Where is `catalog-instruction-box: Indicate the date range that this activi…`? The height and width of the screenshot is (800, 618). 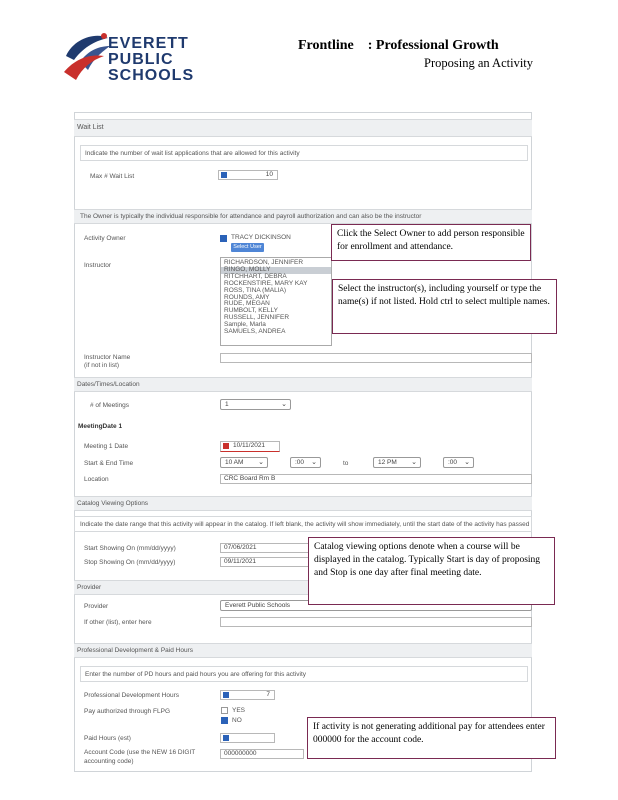 catalog-instruction-box: Indicate the date range that this activi… is located at coordinates (303, 524).